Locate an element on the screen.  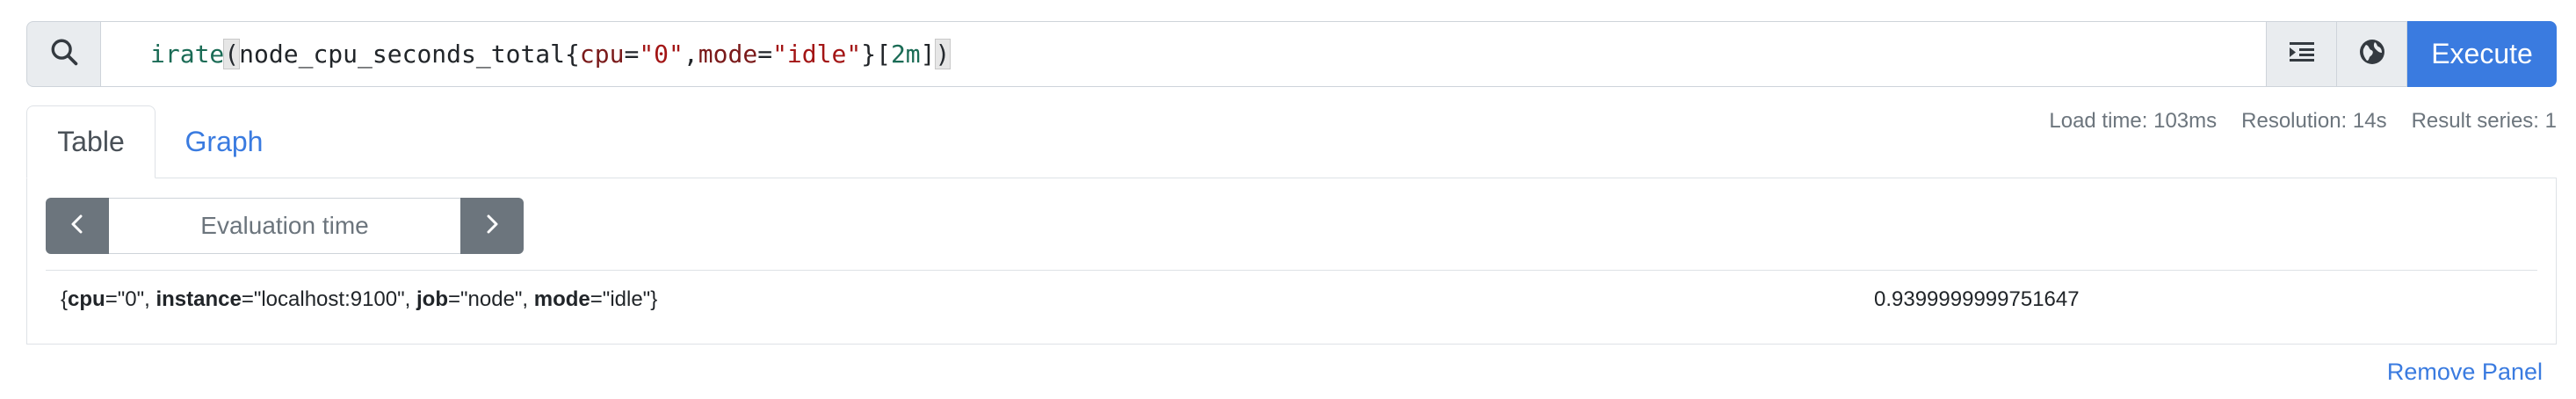
series-brace-close: } is located at coordinates (654, 299).